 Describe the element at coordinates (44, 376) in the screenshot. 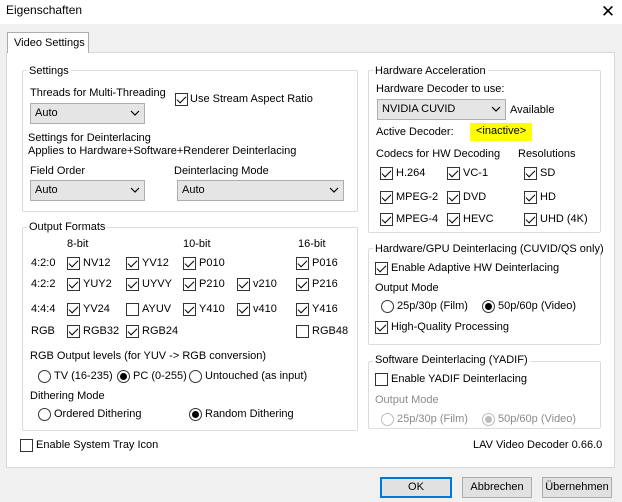

I see `rgb-level-tv-radio` at that location.